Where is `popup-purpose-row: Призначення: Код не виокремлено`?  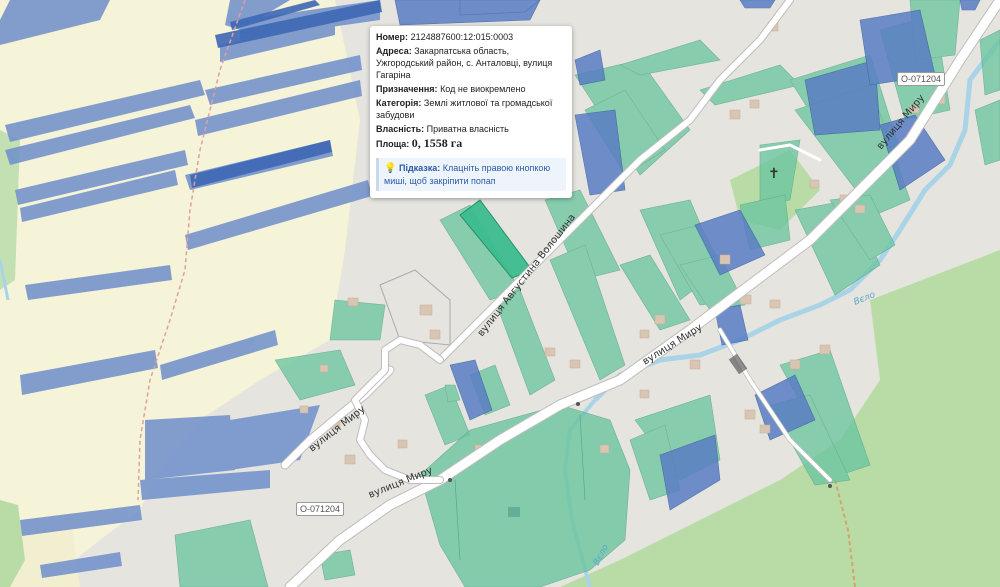
popup-purpose-row: Призначення: Код не виокремлено is located at coordinates (471, 89).